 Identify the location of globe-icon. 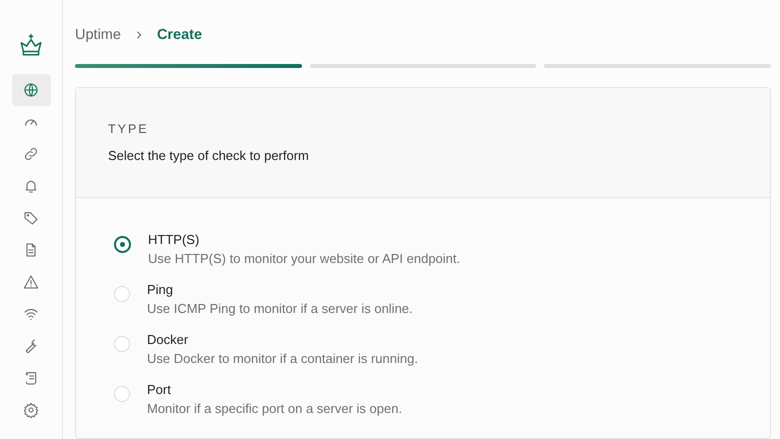
(31, 90).